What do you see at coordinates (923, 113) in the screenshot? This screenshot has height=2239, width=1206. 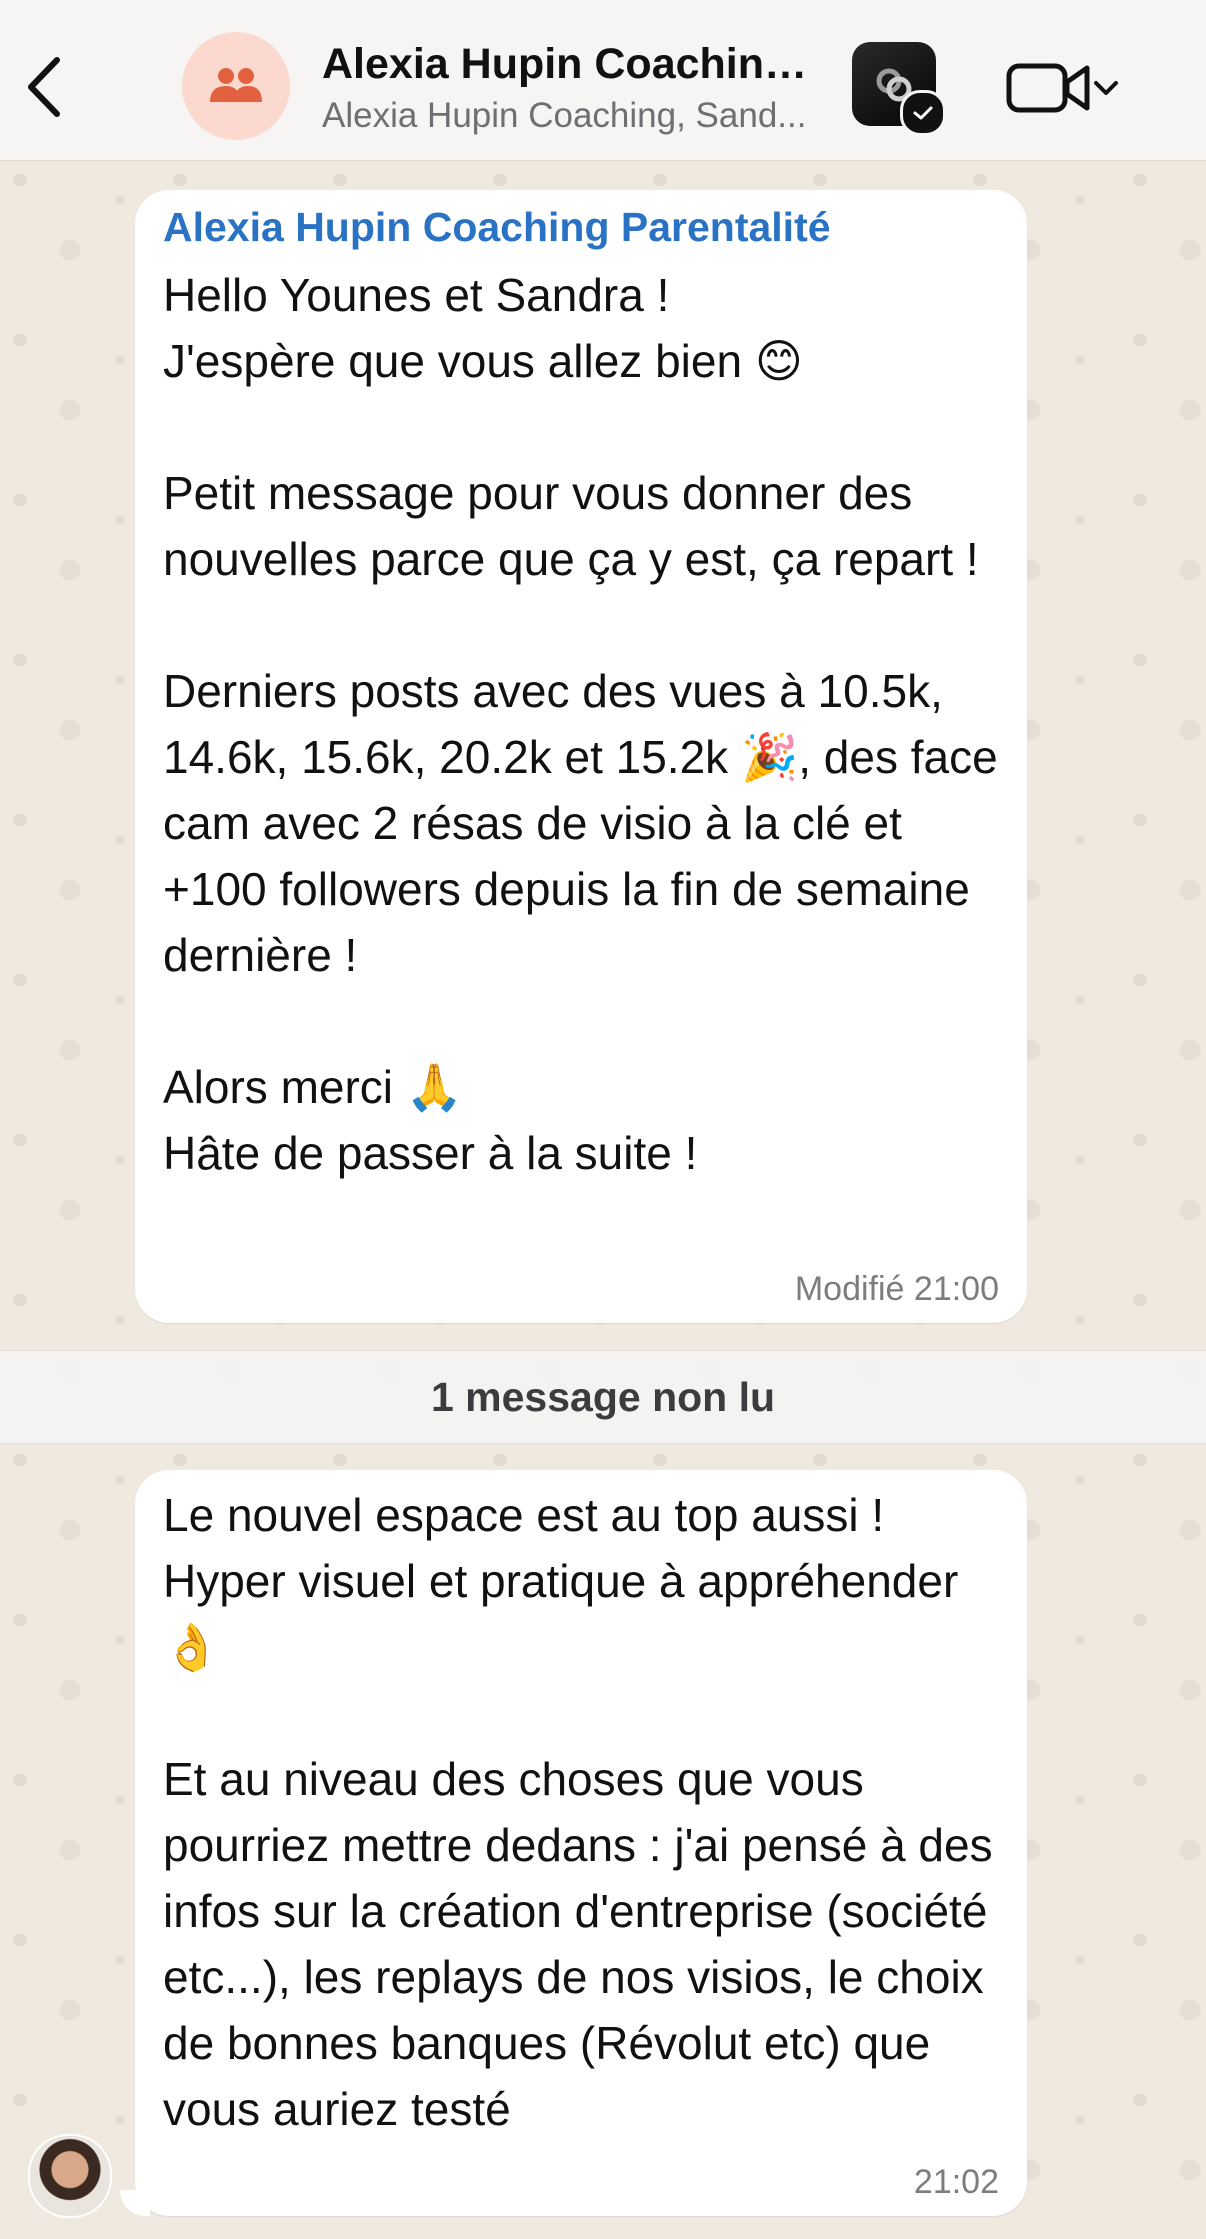 I see `check-badge-icon` at bounding box center [923, 113].